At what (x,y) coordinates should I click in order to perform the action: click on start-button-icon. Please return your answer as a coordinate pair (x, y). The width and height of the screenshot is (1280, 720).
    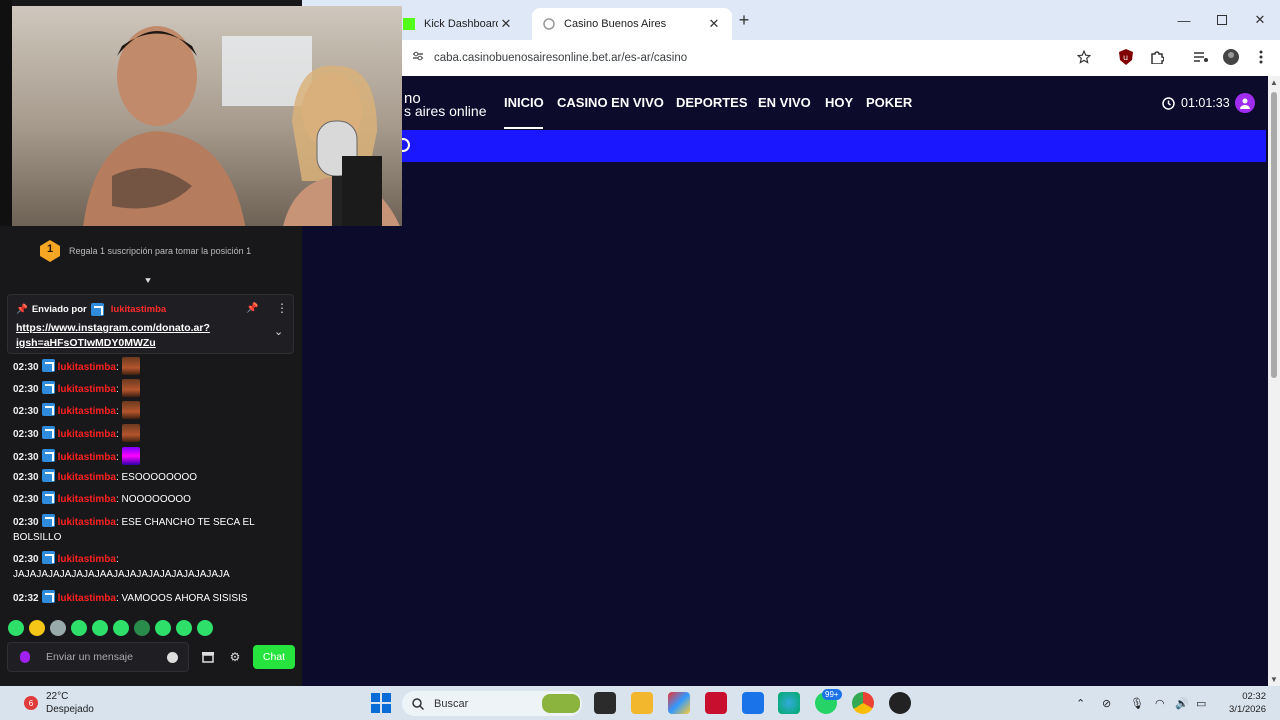
    Looking at the image, I should click on (381, 703).